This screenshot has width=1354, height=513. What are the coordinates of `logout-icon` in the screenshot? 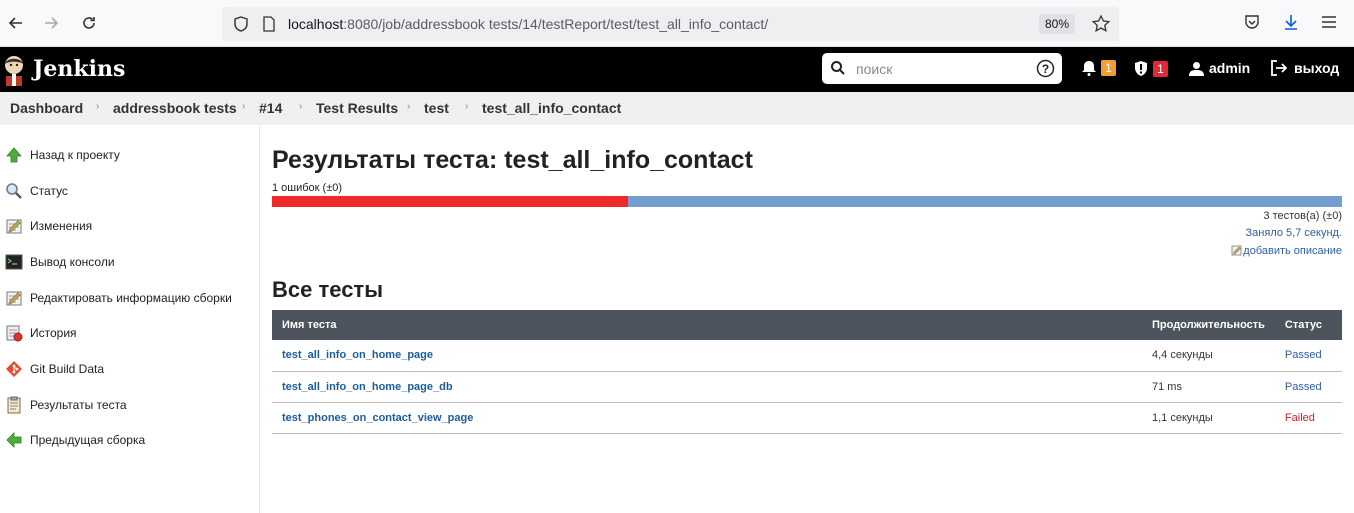 It's located at (1279, 68).